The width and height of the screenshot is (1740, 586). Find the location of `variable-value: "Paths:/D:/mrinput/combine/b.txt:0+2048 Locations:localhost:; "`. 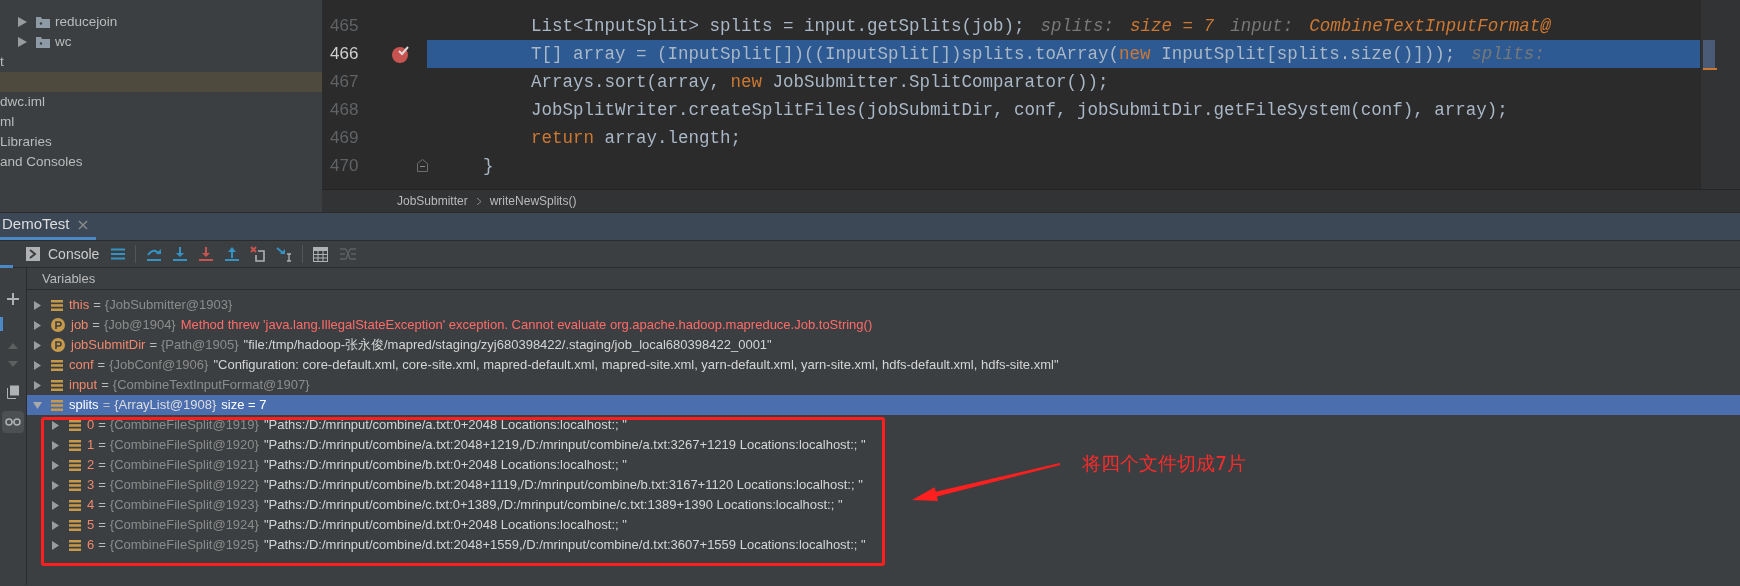

variable-value: "Paths:/D:/mrinput/combine/b.txt:0+2048 Locations:localhost:; " is located at coordinates (445, 465).